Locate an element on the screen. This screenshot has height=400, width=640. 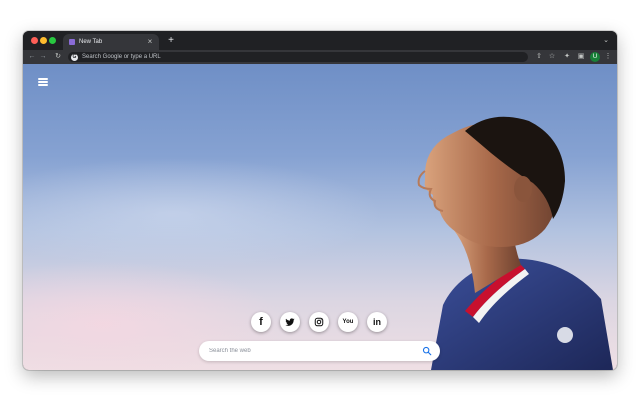
reload-button: ↻ is located at coordinates (58, 57).